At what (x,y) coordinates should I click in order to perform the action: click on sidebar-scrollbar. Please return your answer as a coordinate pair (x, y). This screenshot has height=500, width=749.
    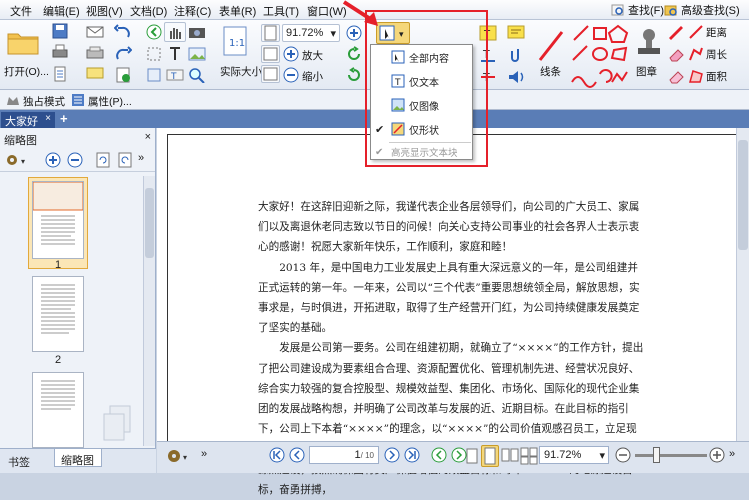
    Looking at the image, I should click on (149, 311).